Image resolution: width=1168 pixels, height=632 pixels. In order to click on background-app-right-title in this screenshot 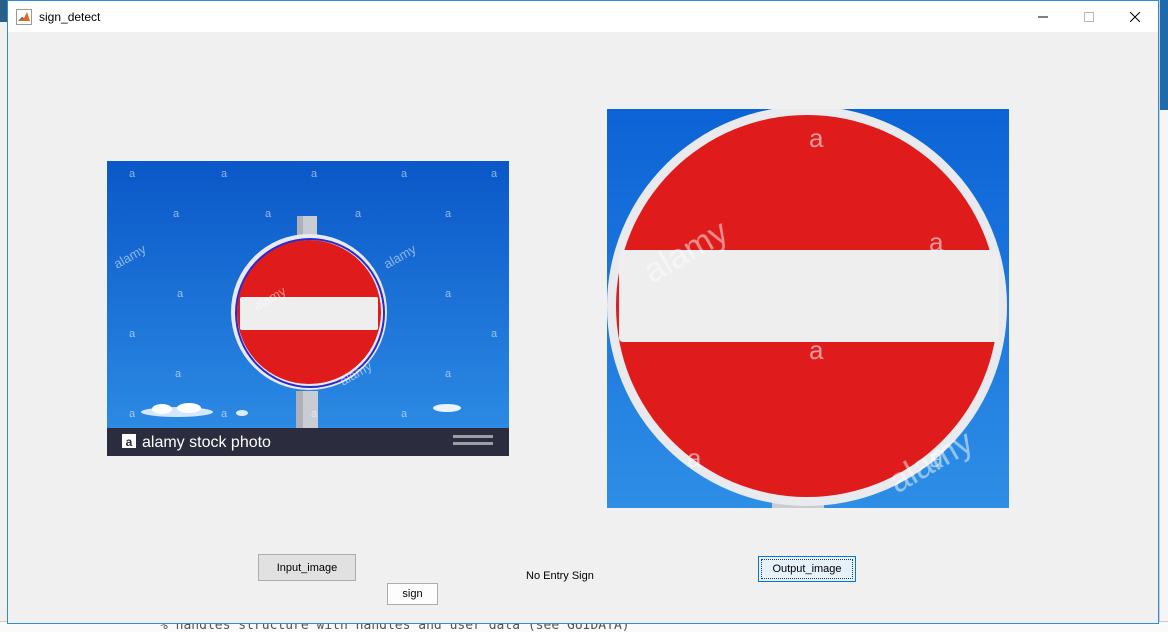, I will do `click(1164, 55)`.